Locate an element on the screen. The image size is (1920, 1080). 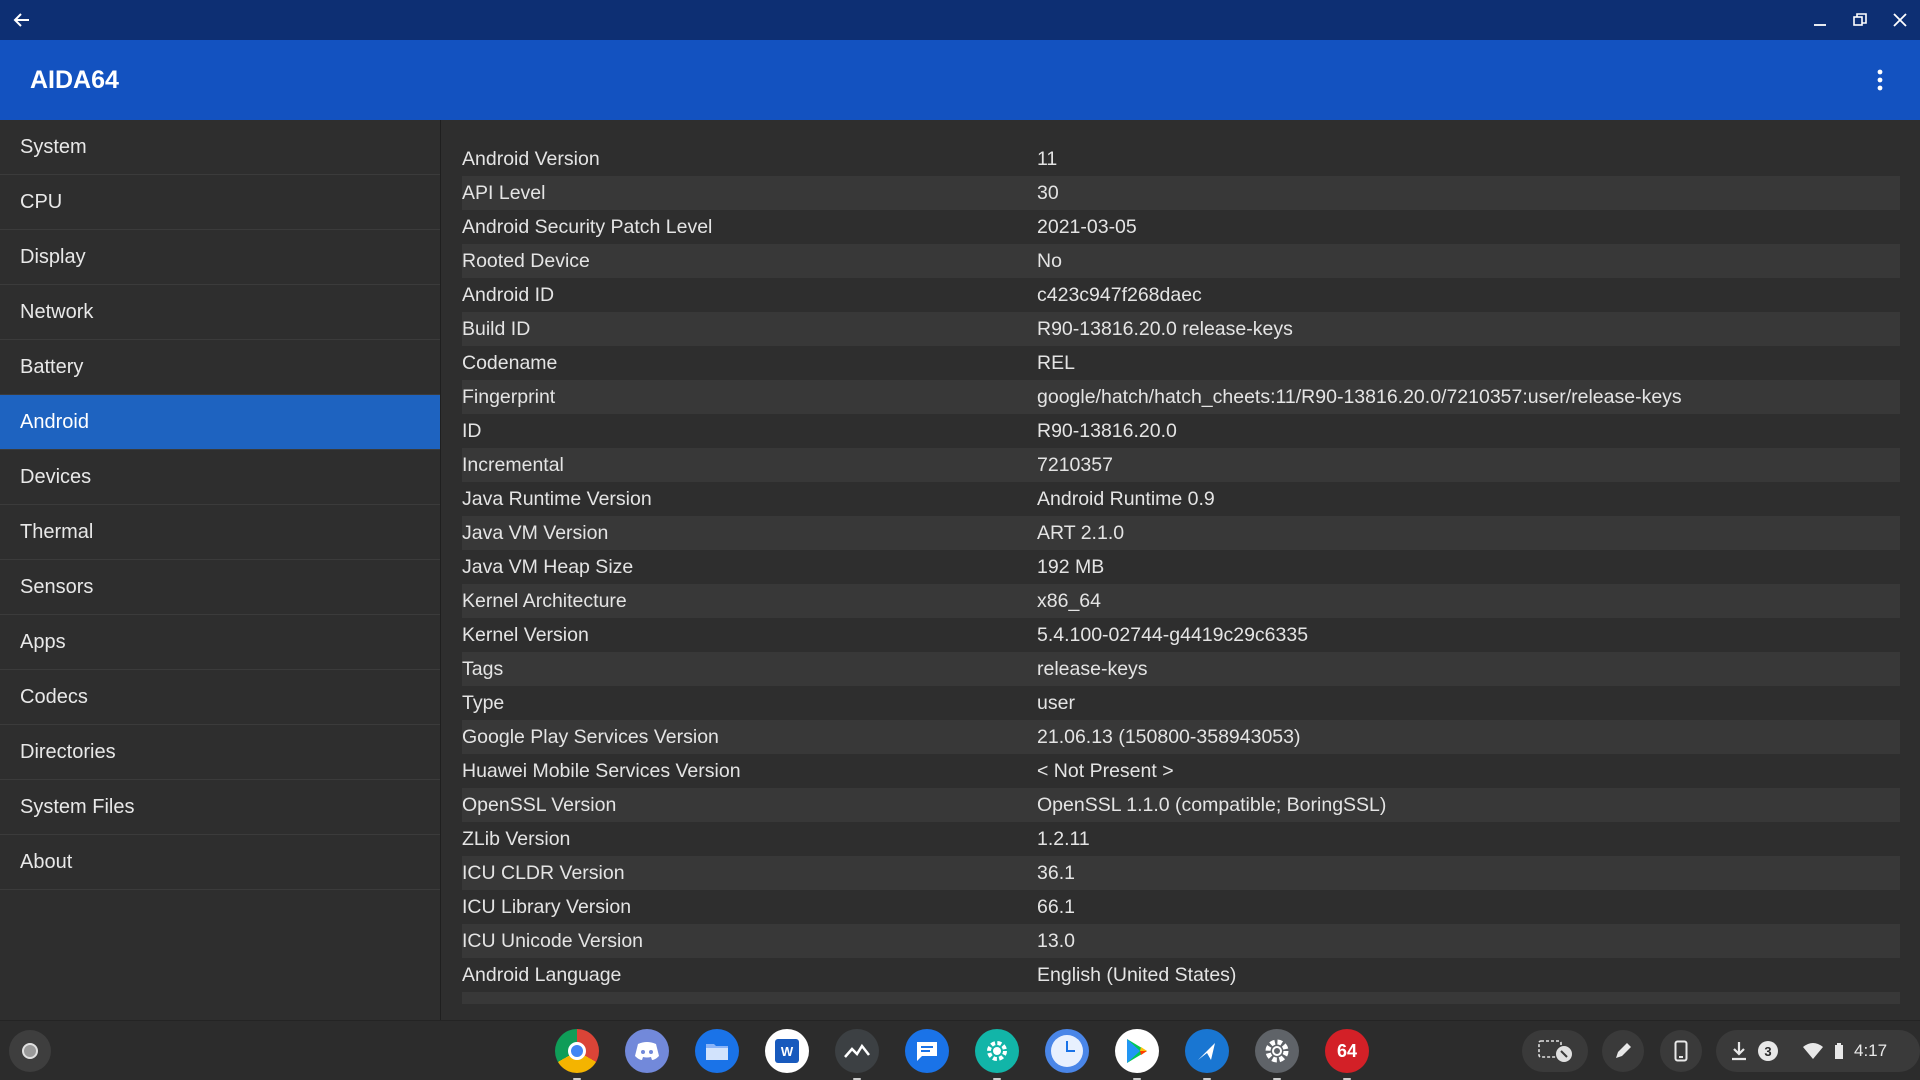
detail-value: R90-13816.20.0 release-keys is located at coordinates (1165, 328).